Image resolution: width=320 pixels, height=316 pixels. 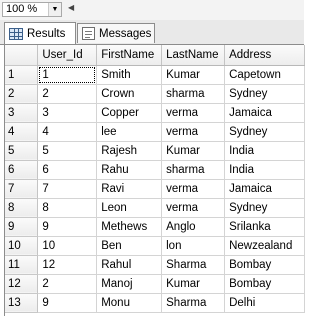 What do you see at coordinates (129, 246) in the screenshot?
I see `table-cell: Ben` at bounding box center [129, 246].